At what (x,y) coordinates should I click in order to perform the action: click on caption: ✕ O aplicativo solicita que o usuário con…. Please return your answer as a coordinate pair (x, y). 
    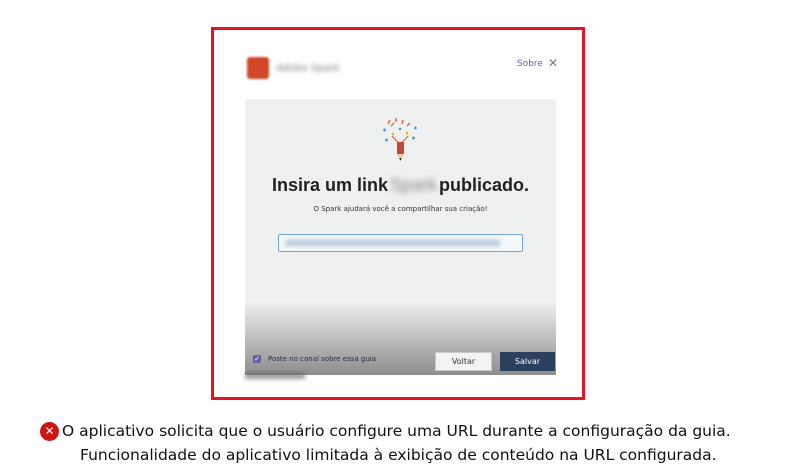
    Looking at the image, I should click on (410, 443).